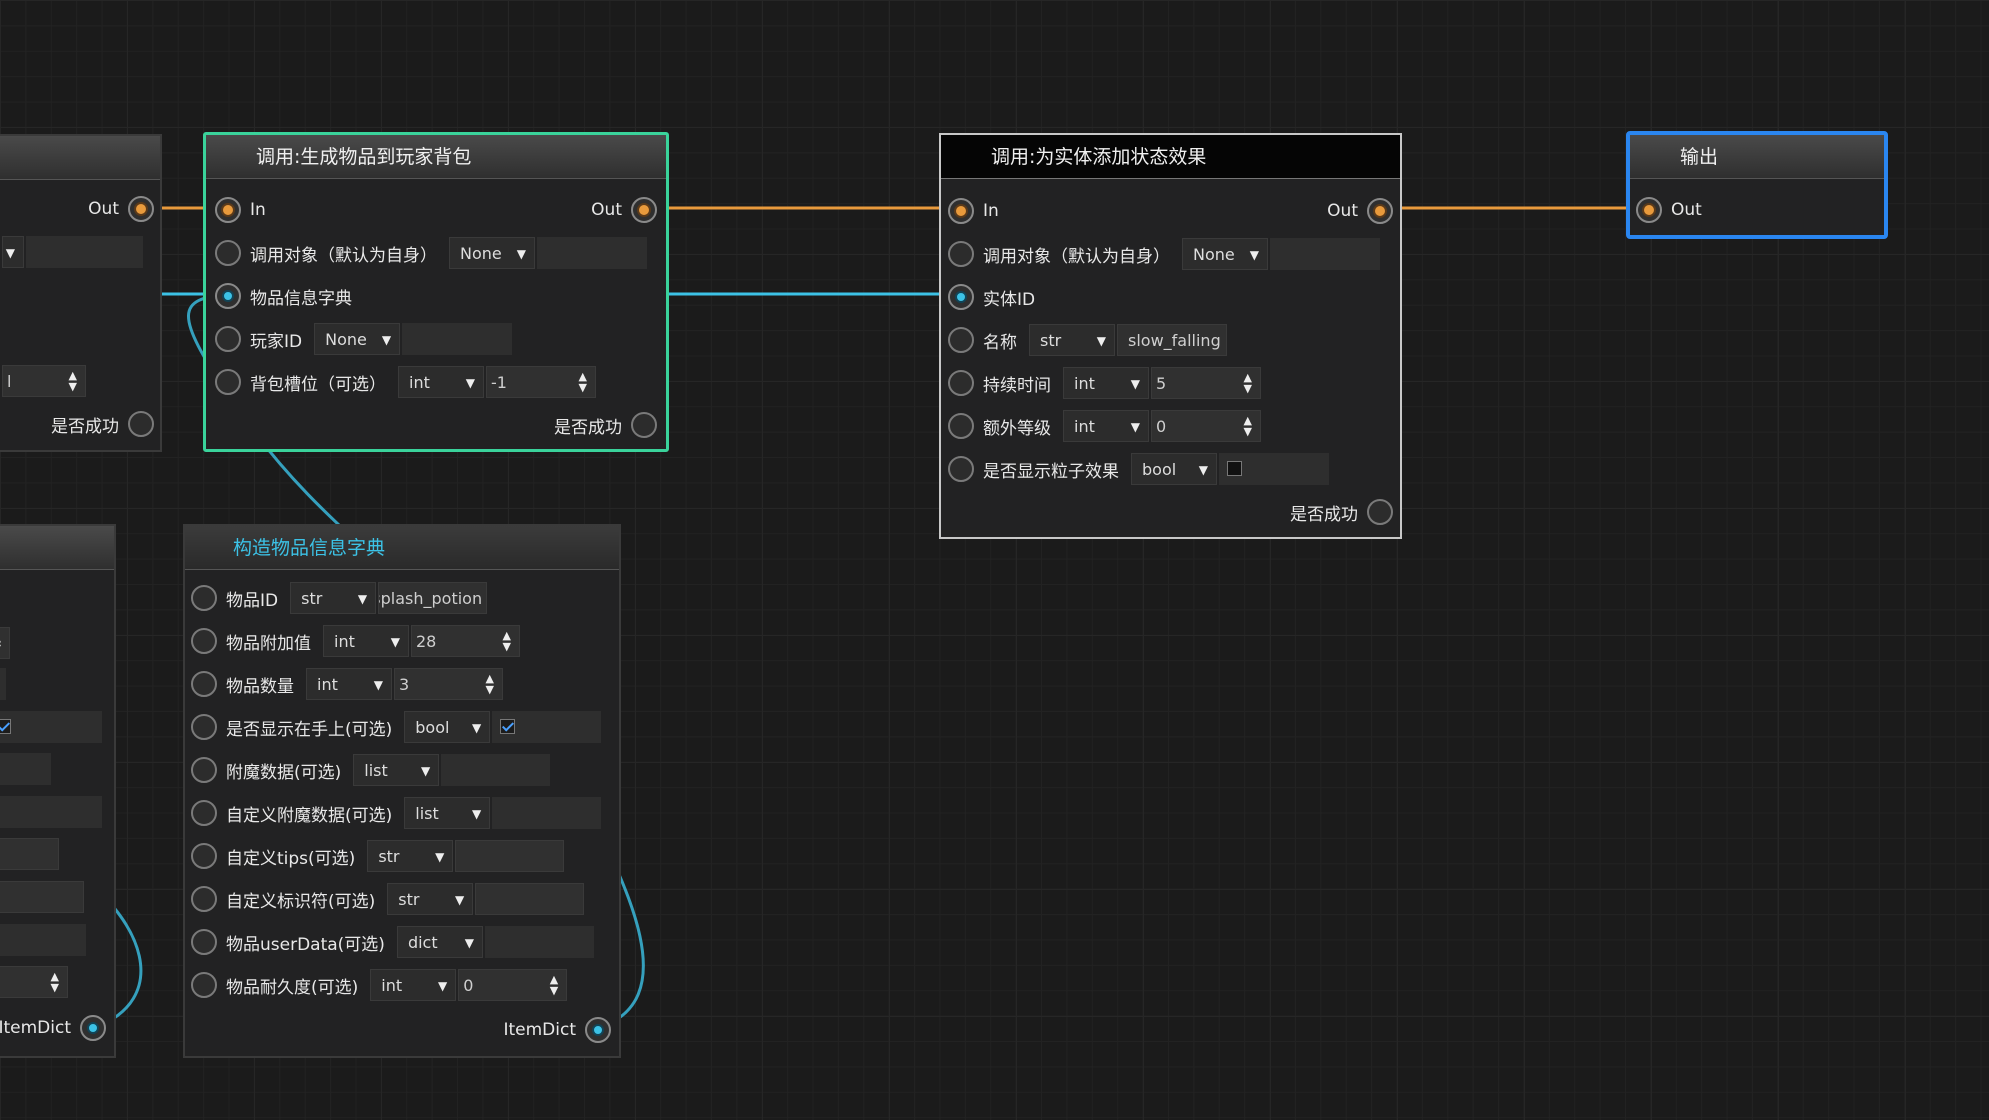 The width and height of the screenshot is (1989, 1120). Describe the element at coordinates (1106, 383) in the screenshot. I see `duration-type-select: int ▼` at that location.